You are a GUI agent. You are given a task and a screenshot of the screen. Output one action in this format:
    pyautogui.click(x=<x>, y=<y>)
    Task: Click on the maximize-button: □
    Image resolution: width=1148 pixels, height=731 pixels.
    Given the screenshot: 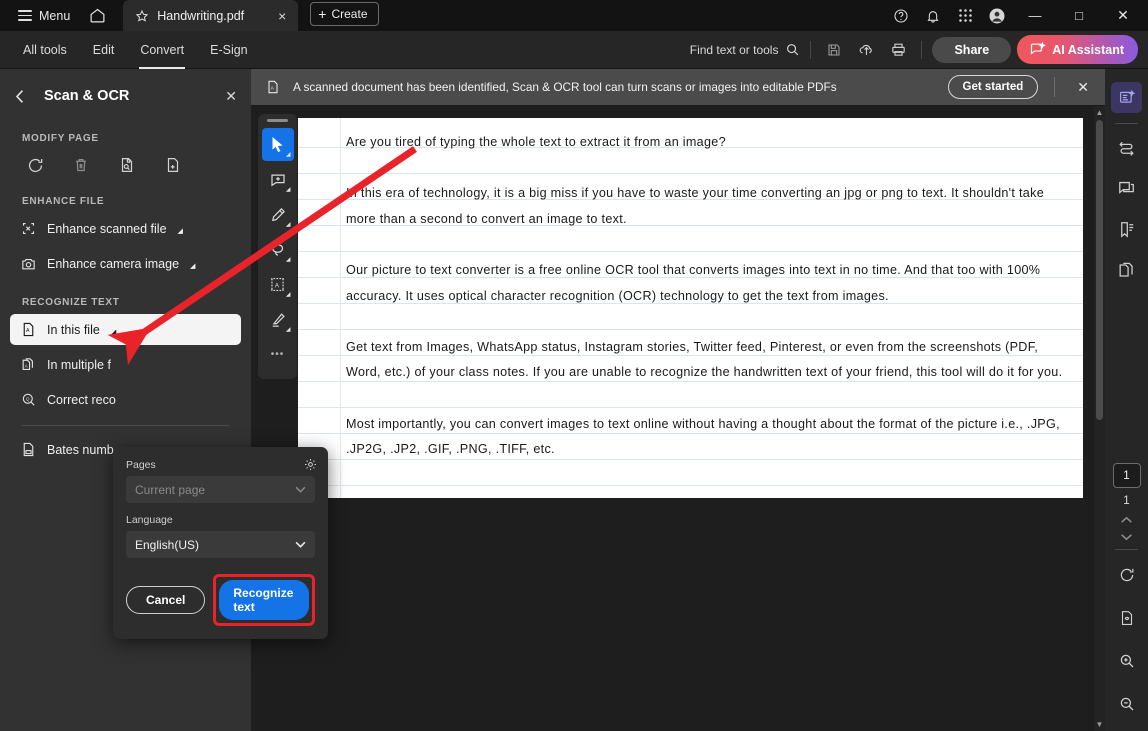 What is the action you would take?
    pyautogui.click(x=1079, y=15)
    